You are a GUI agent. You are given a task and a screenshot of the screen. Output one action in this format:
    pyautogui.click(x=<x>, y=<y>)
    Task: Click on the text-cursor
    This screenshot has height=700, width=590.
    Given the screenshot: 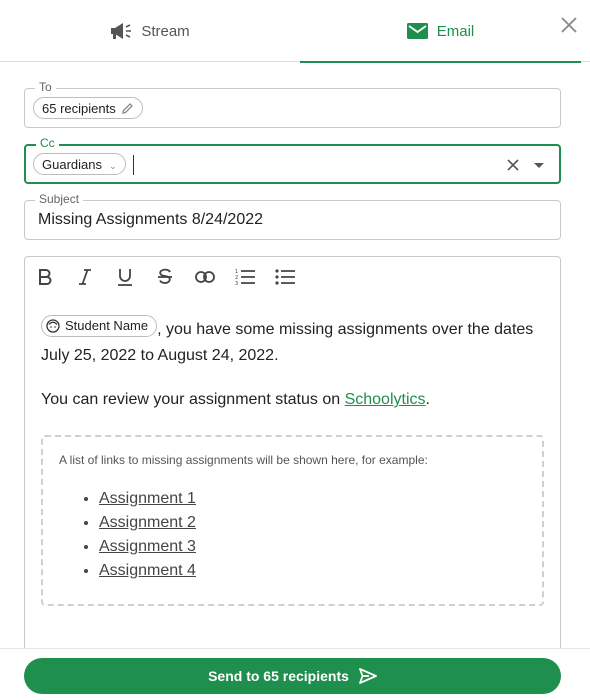 What is the action you would take?
    pyautogui.click(x=133, y=165)
    